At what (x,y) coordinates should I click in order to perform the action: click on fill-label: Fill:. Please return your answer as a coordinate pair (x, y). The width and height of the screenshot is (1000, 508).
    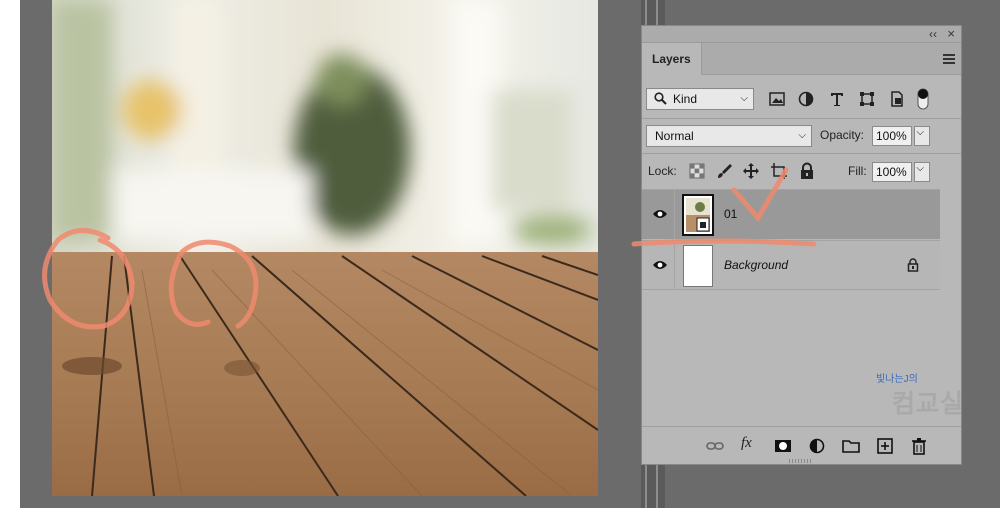
    Looking at the image, I should click on (857, 171).